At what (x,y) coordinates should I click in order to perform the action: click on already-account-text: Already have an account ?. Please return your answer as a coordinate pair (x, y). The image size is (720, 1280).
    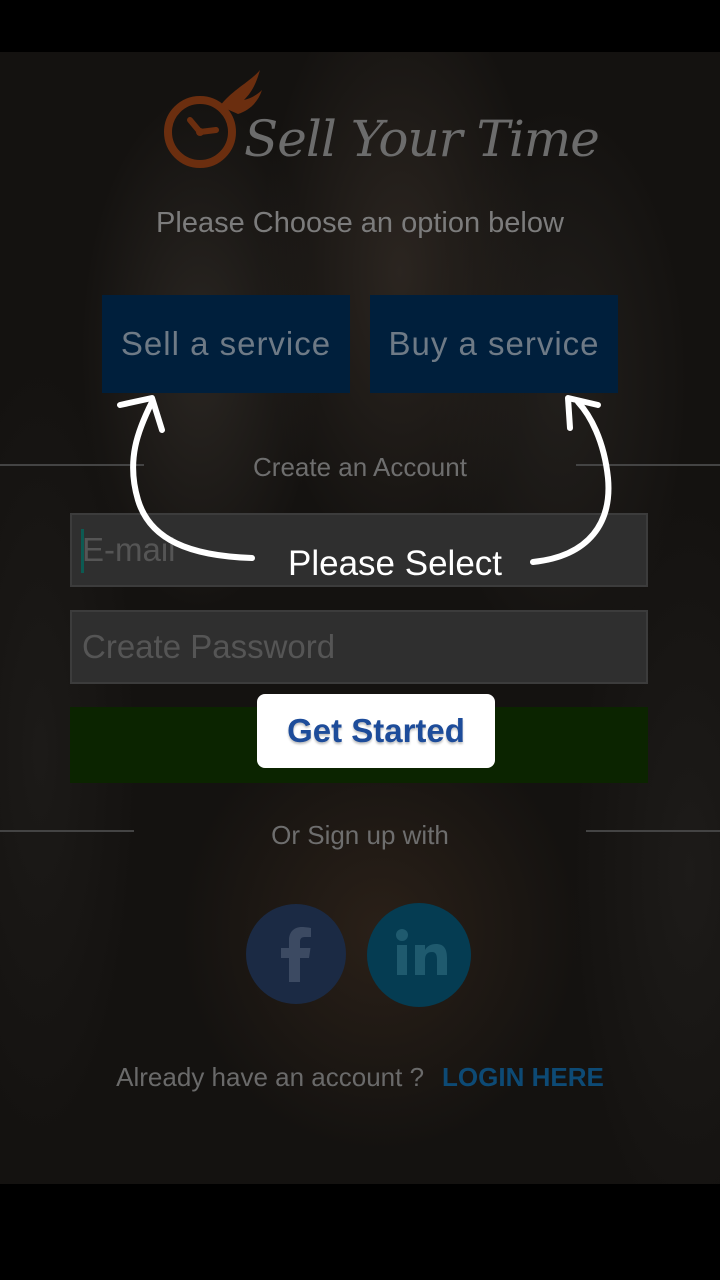
    Looking at the image, I should click on (270, 1077).